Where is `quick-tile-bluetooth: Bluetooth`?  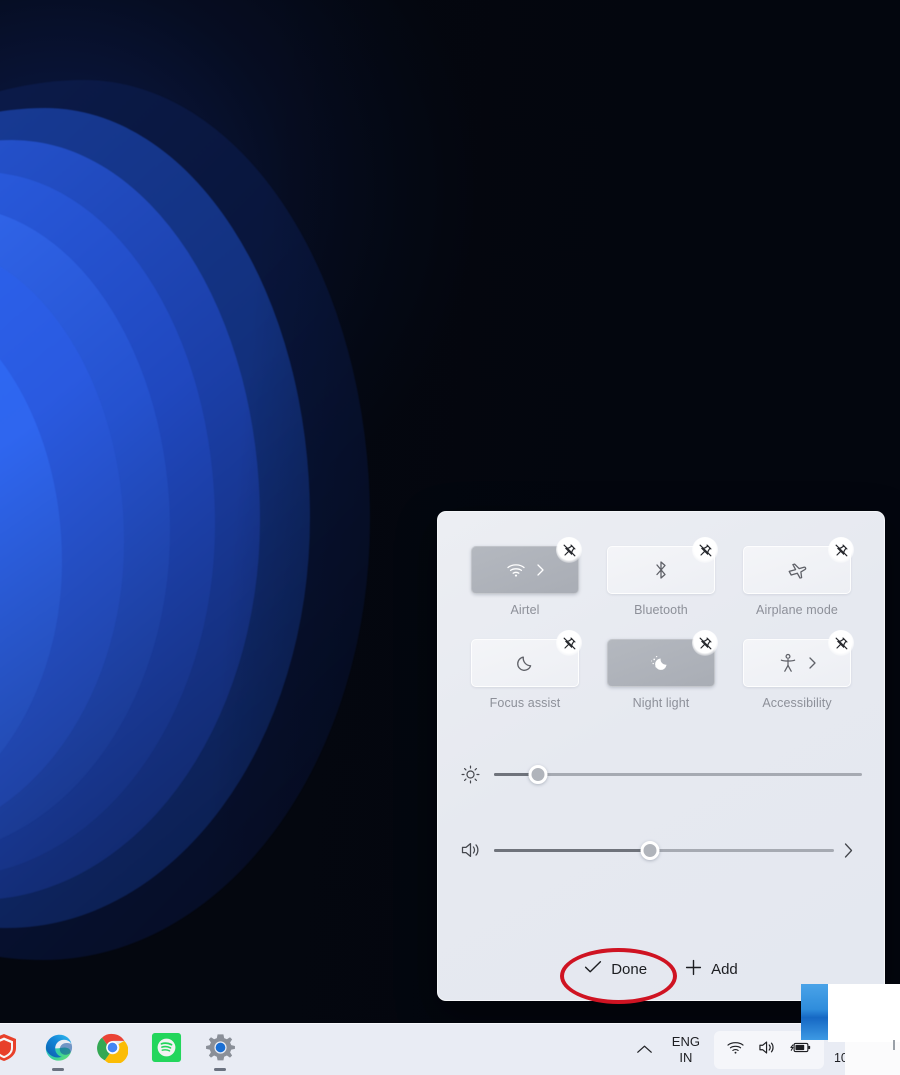 quick-tile-bluetooth: Bluetooth is located at coordinates (661, 577).